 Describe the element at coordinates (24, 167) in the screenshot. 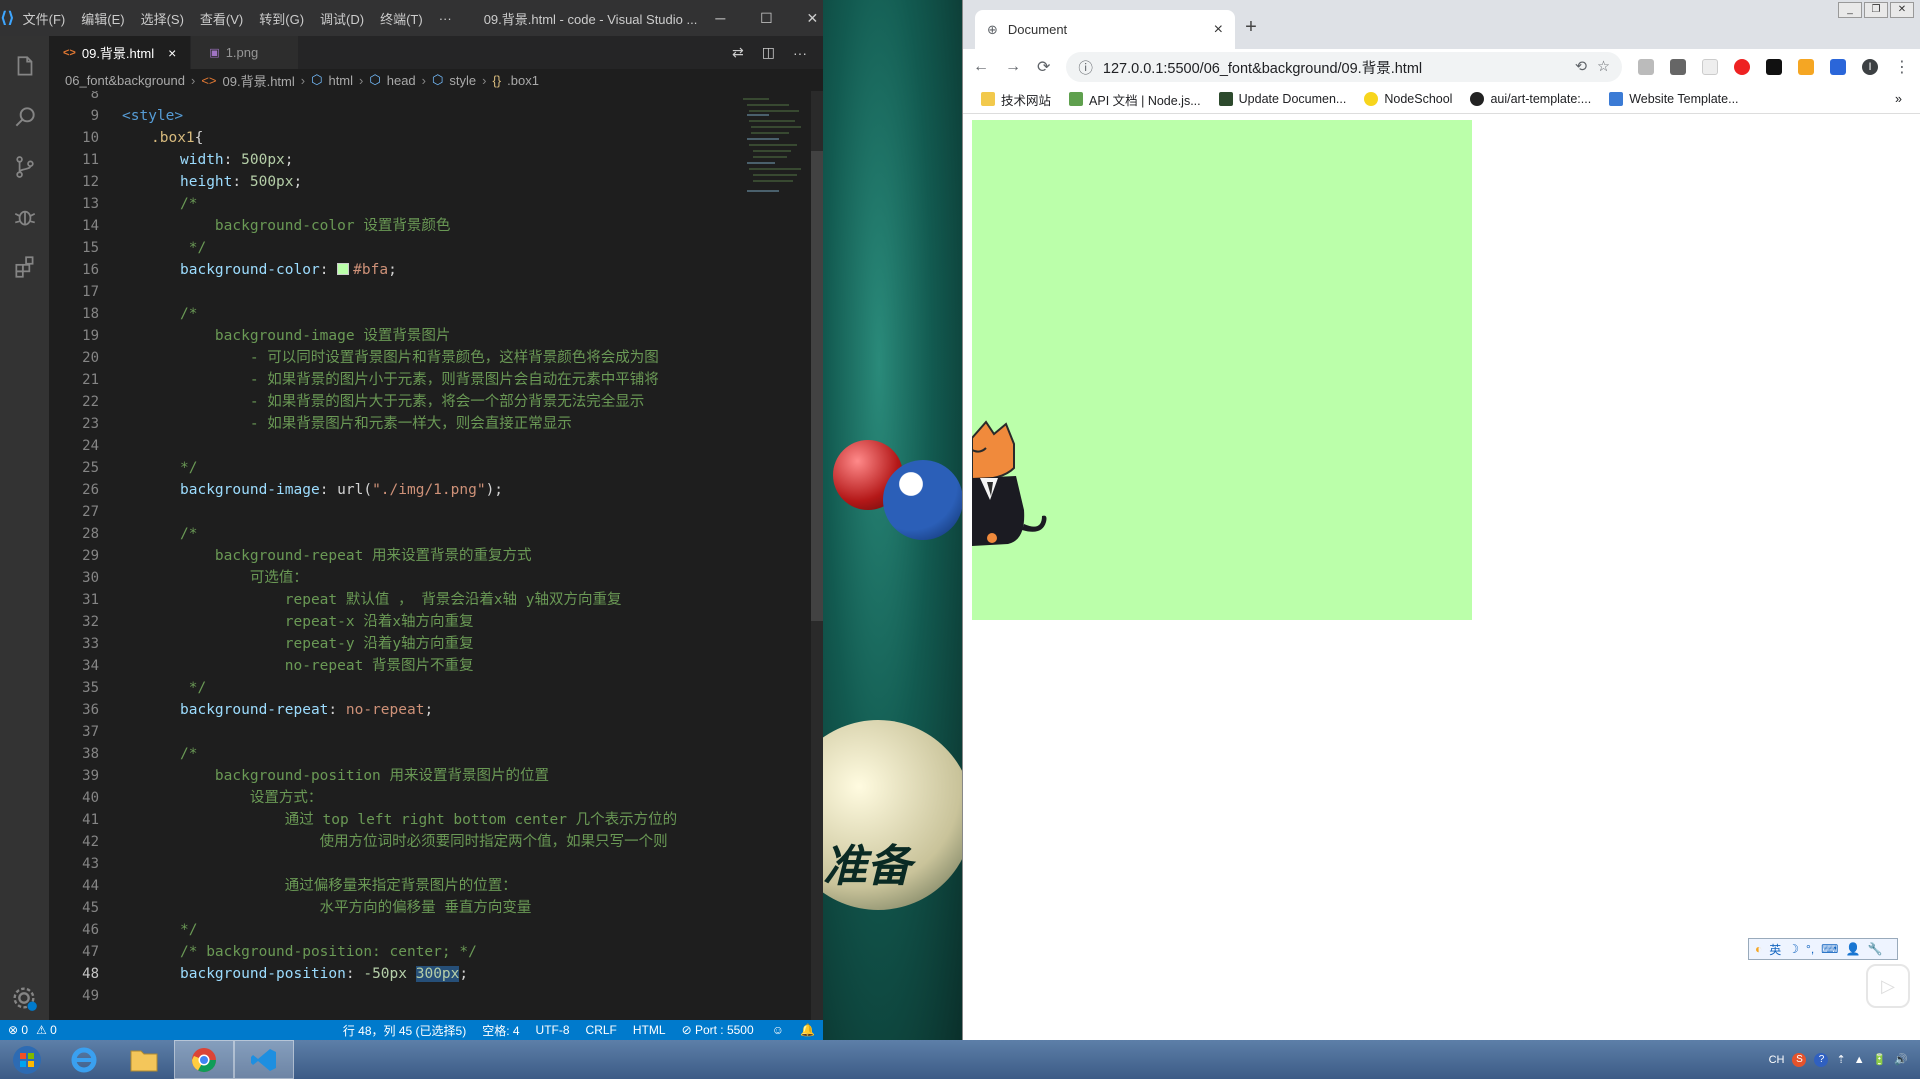

I see `source-control-icon` at that location.